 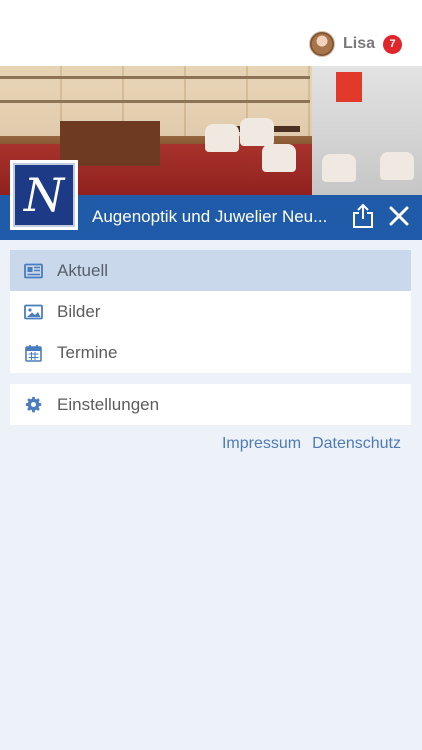 What do you see at coordinates (87, 352) in the screenshot?
I see `menu-item-label: Termine` at bounding box center [87, 352].